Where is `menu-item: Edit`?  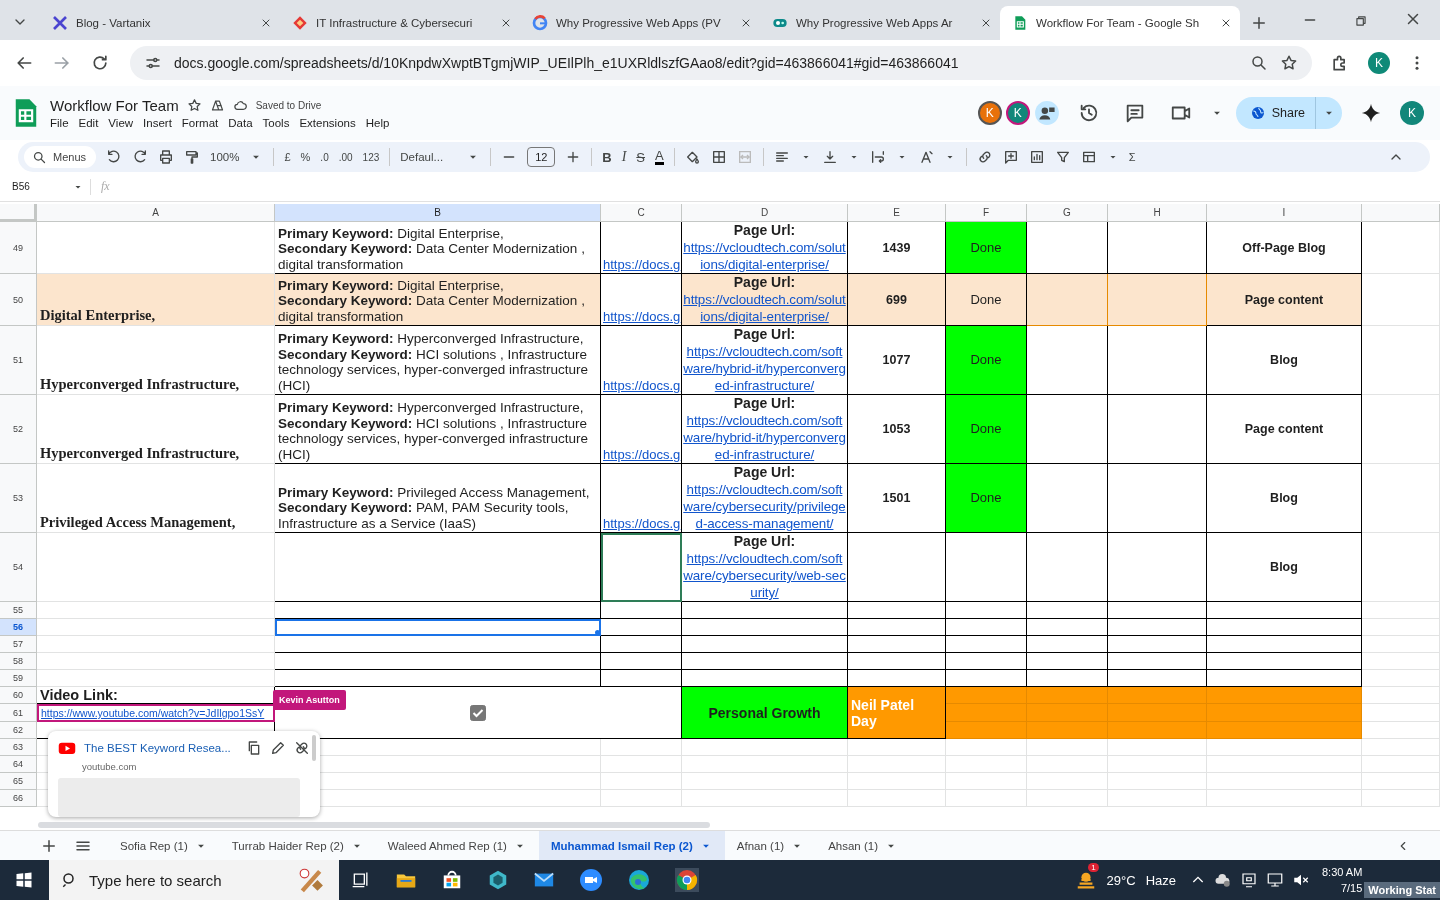 menu-item: Edit is located at coordinates (88, 123).